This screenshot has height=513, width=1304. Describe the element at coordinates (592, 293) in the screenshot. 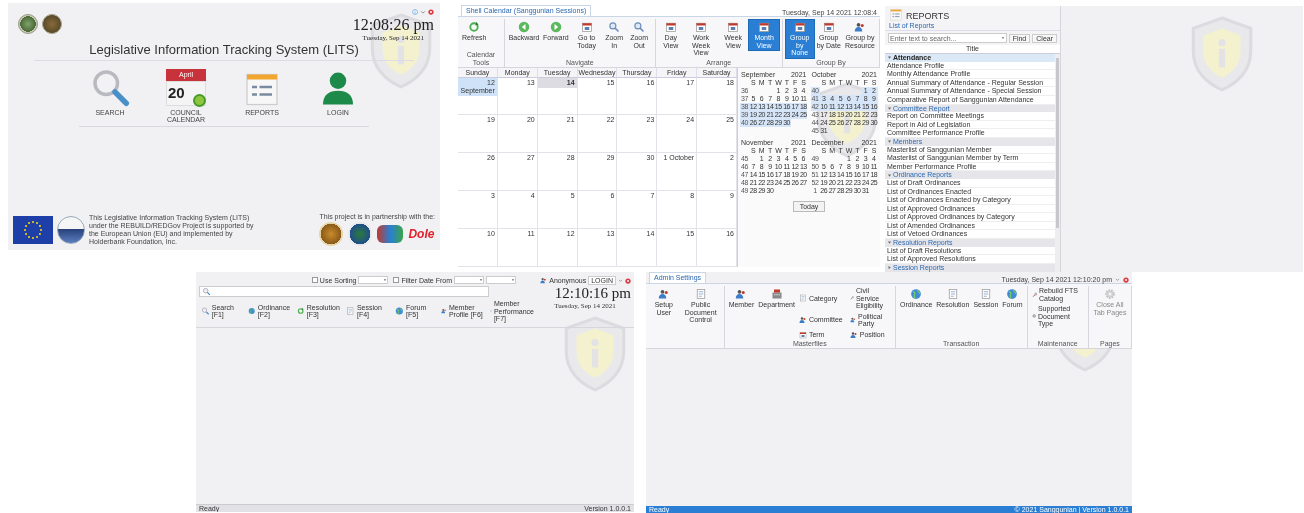

I see `clock-time: 12:10:16 pm` at that location.